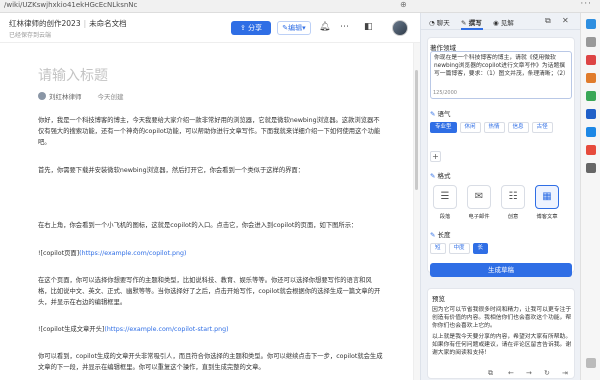 The image size is (600, 380). Describe the element at coordinates (591, 150) in the screenshot. I see `drop-icon` at that location.